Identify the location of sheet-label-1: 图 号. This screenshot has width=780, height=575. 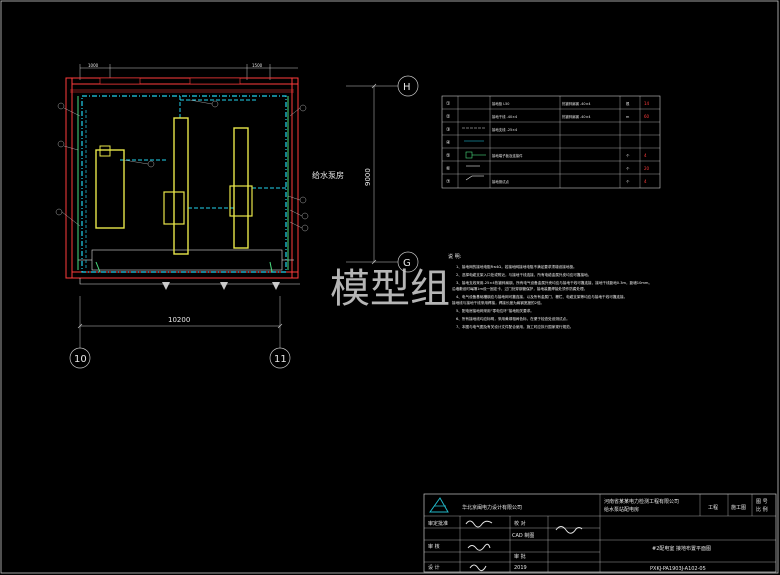
(762, 502).